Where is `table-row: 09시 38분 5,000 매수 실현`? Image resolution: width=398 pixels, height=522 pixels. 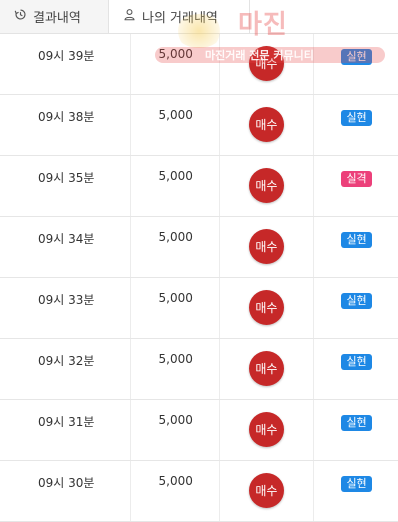 table-row: 09시 38분 5,000 매수 실현 is located at coordinates (199, 125).